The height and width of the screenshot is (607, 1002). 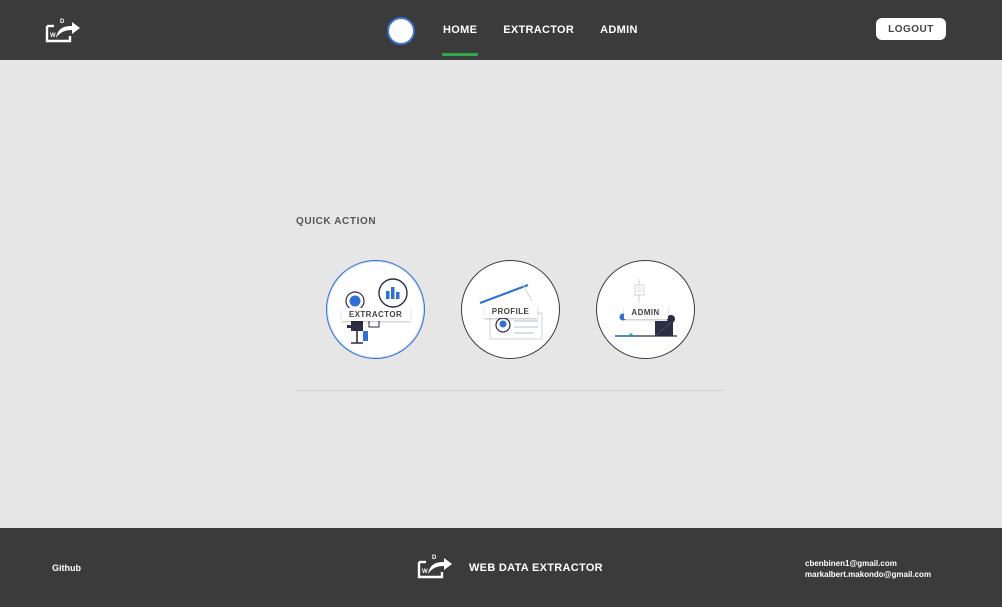 What do you see at coordinates (868, 574) in the screenshot?
I see `contact-email-link: markalbert.makondo@gmail.com` at bounding box center [868, 574].